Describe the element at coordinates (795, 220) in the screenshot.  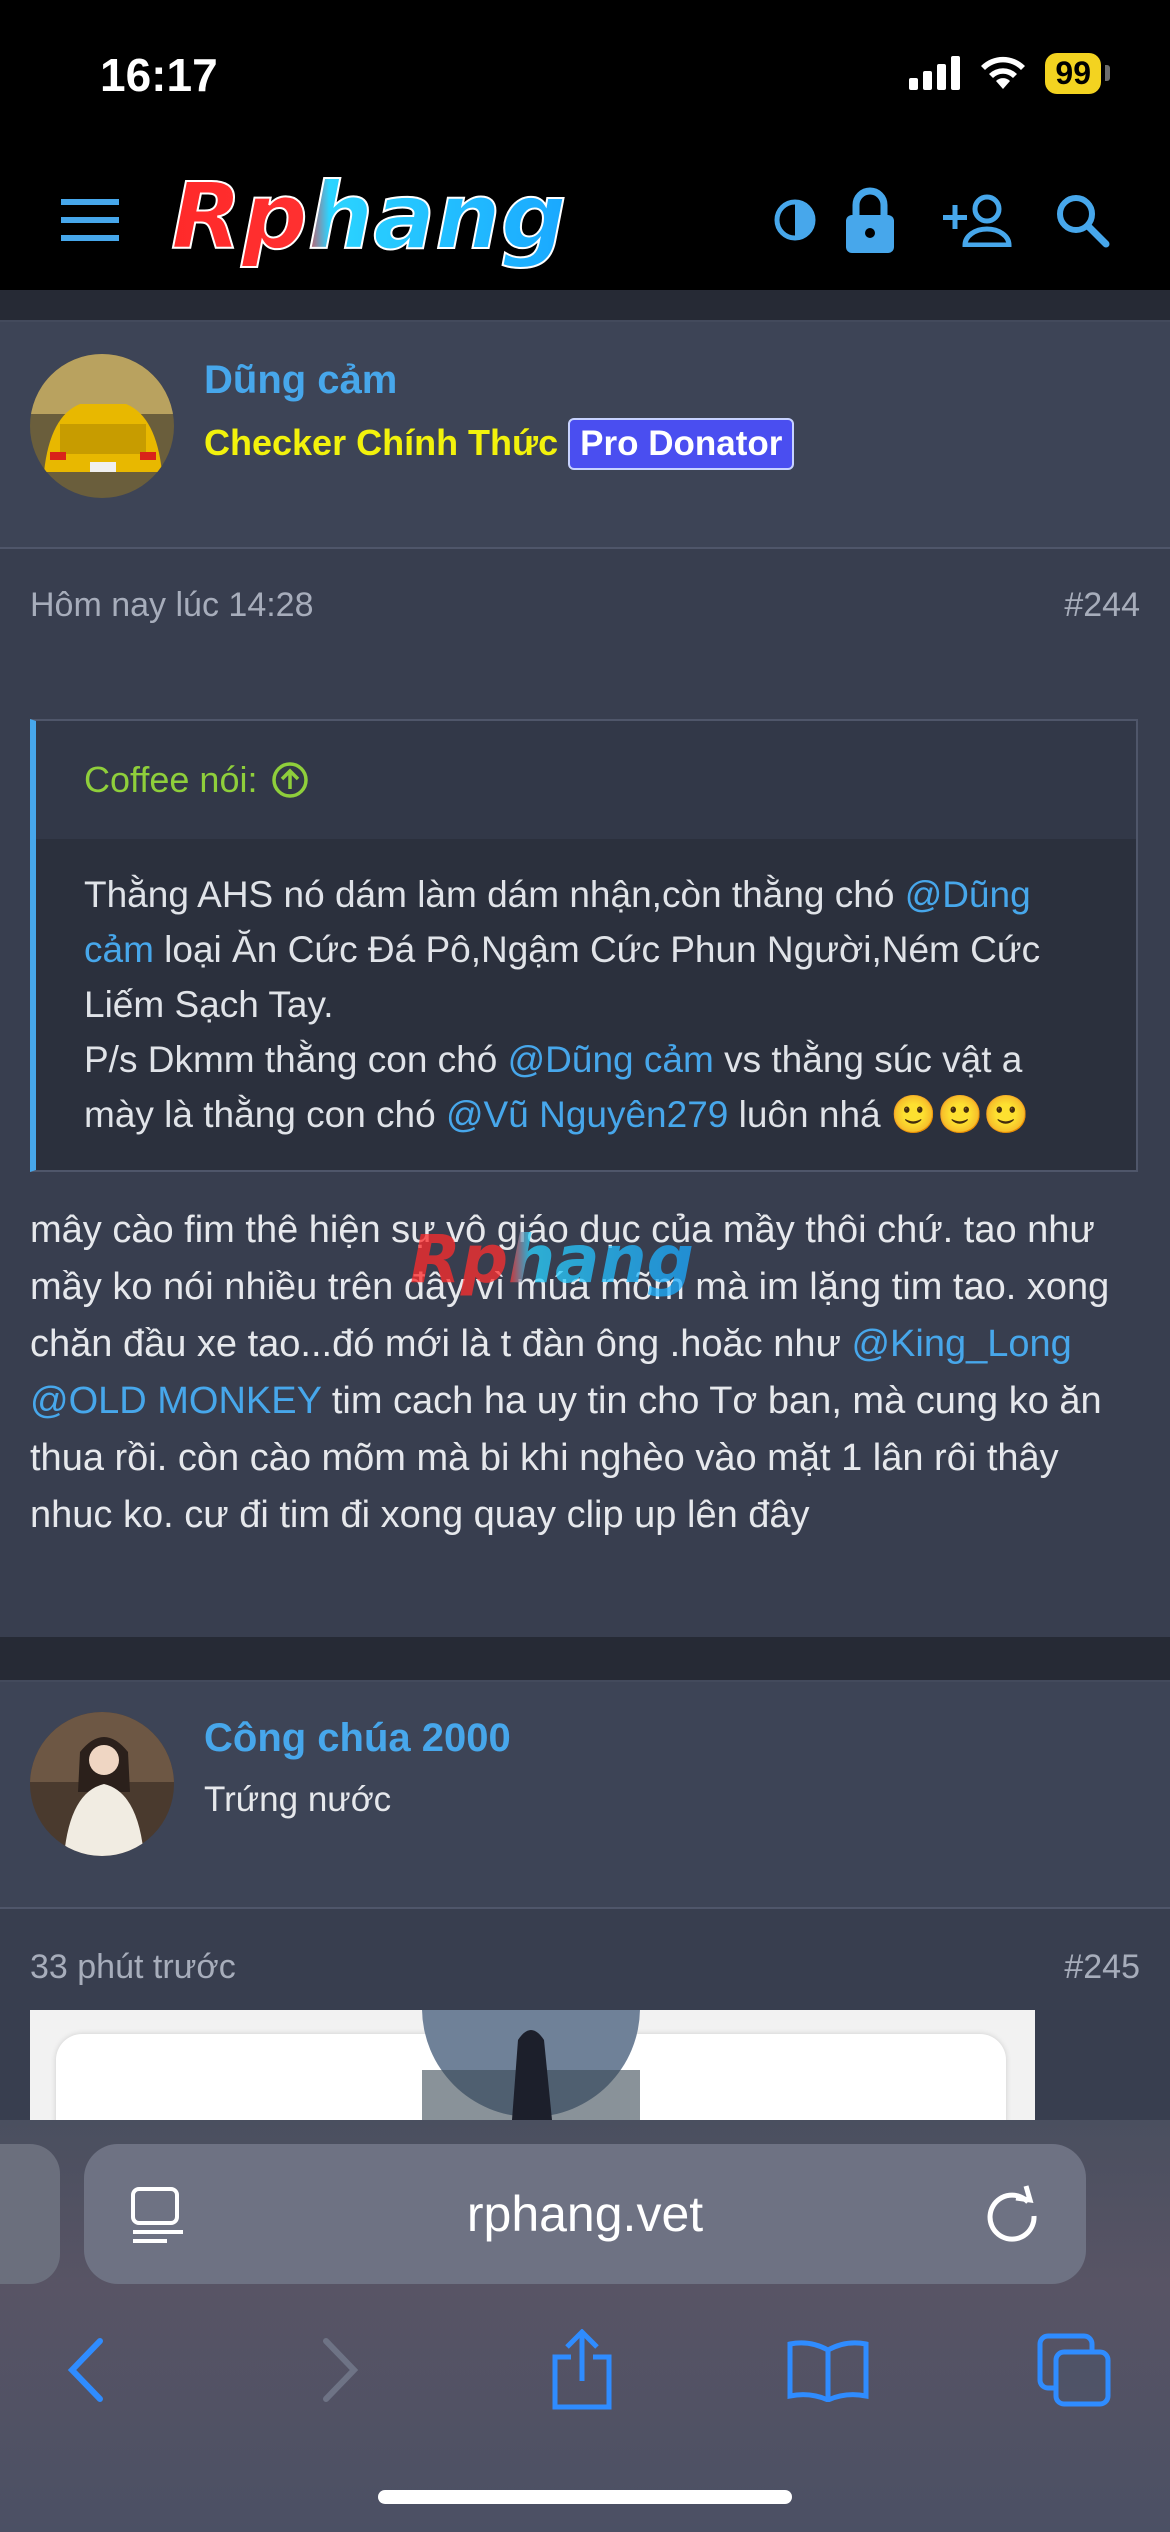
I see `contrast-icon` at that location.